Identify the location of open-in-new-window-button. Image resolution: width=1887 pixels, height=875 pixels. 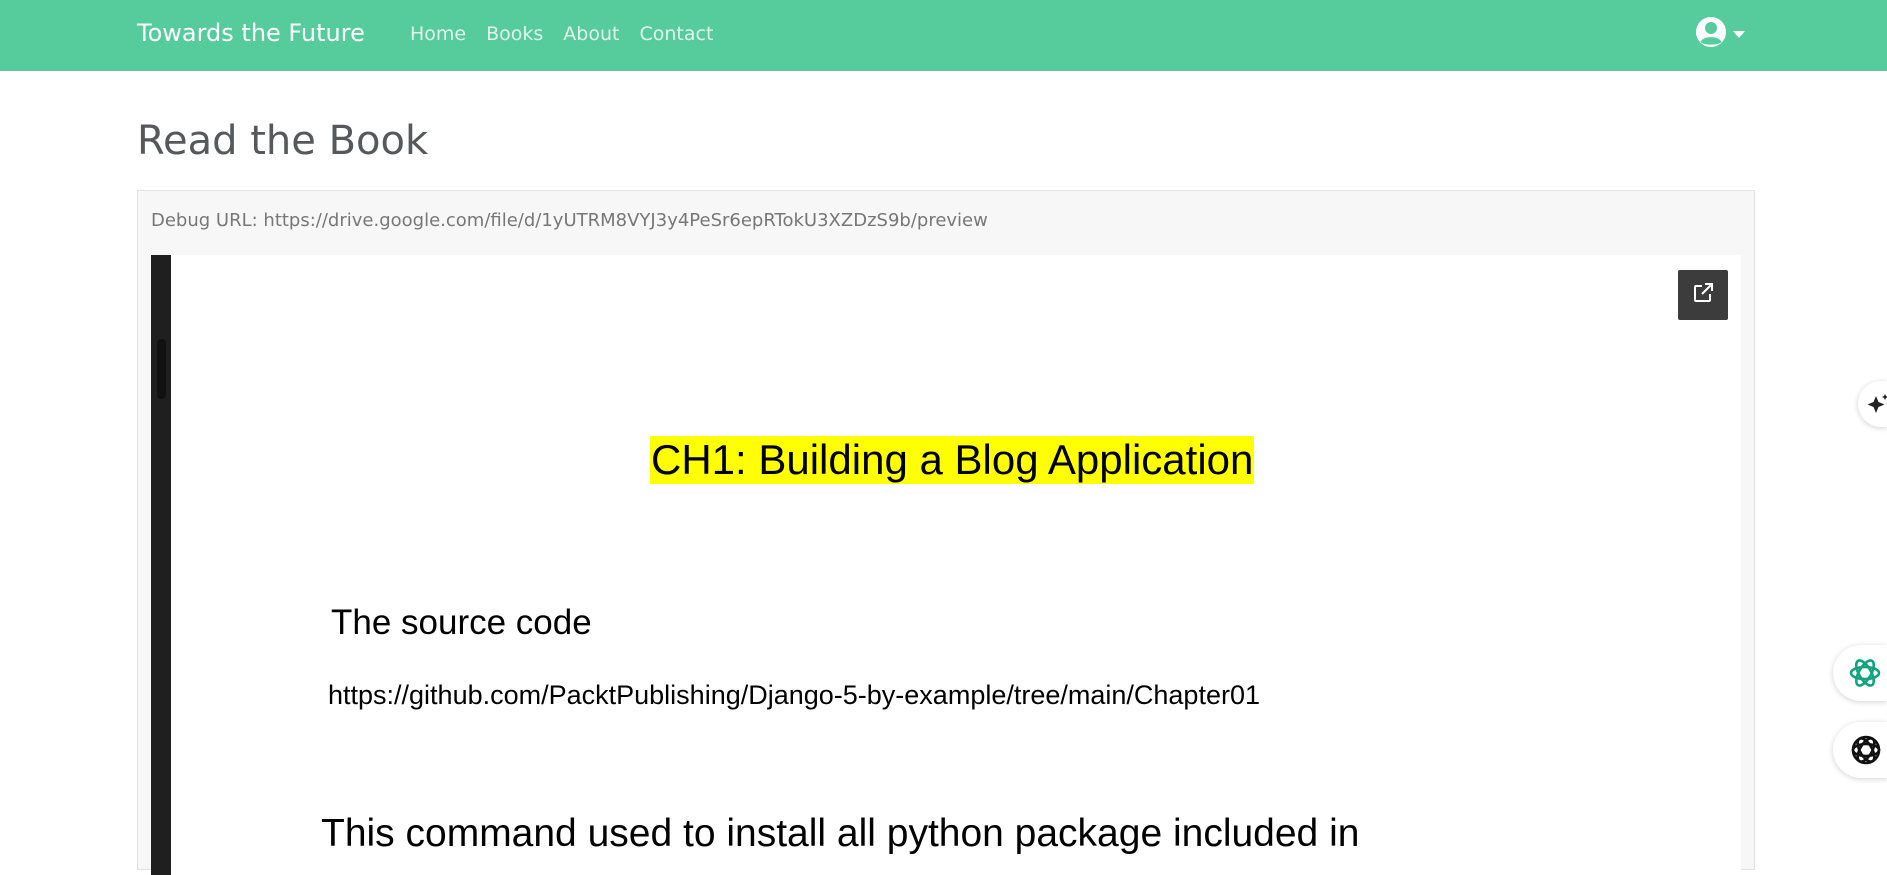
(1703, 295).